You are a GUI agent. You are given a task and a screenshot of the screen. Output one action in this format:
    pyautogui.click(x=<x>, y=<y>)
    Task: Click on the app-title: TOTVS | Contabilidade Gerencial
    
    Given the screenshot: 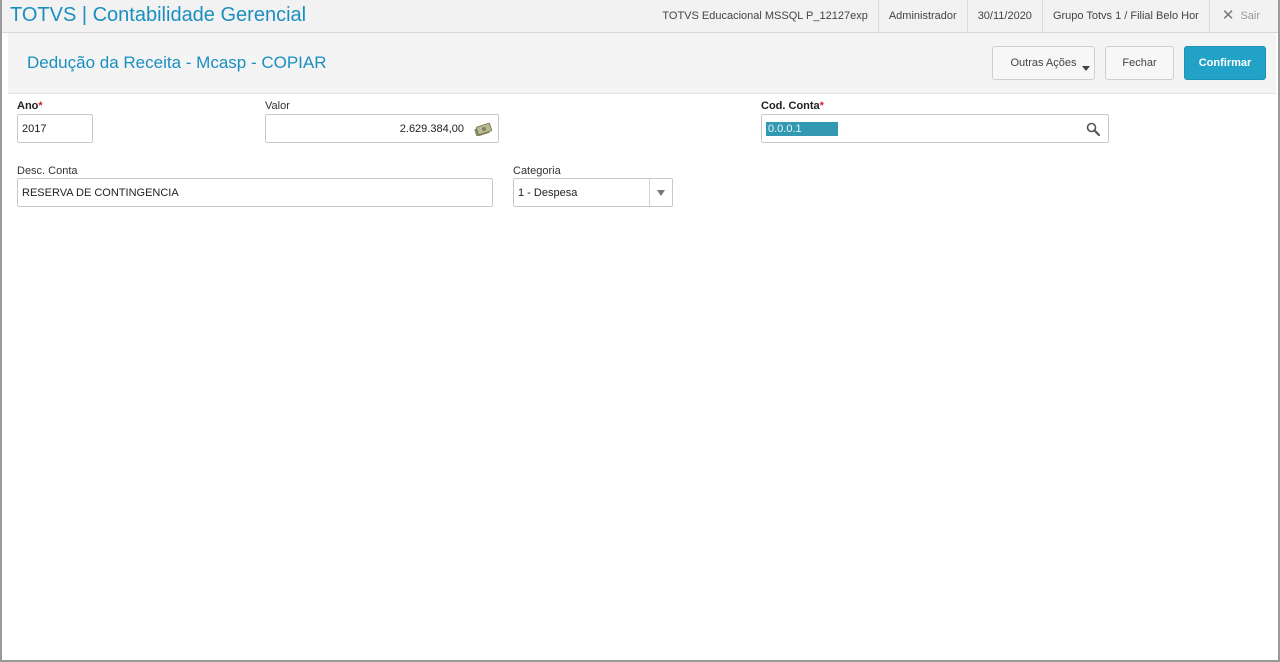 What is the action you would take?
    pyautogui.click(x=158, y=15)
    